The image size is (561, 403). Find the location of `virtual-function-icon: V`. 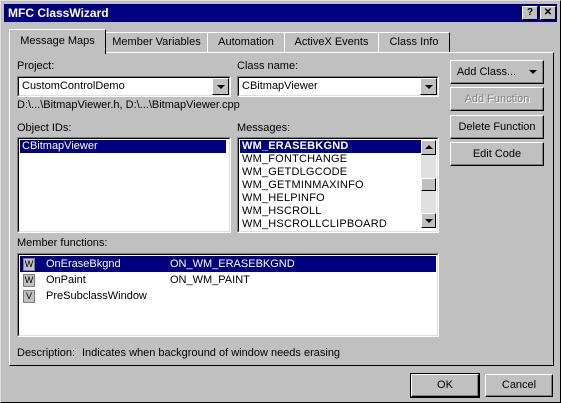

virtual-function-icon: V is located at coordinates (29, 296).